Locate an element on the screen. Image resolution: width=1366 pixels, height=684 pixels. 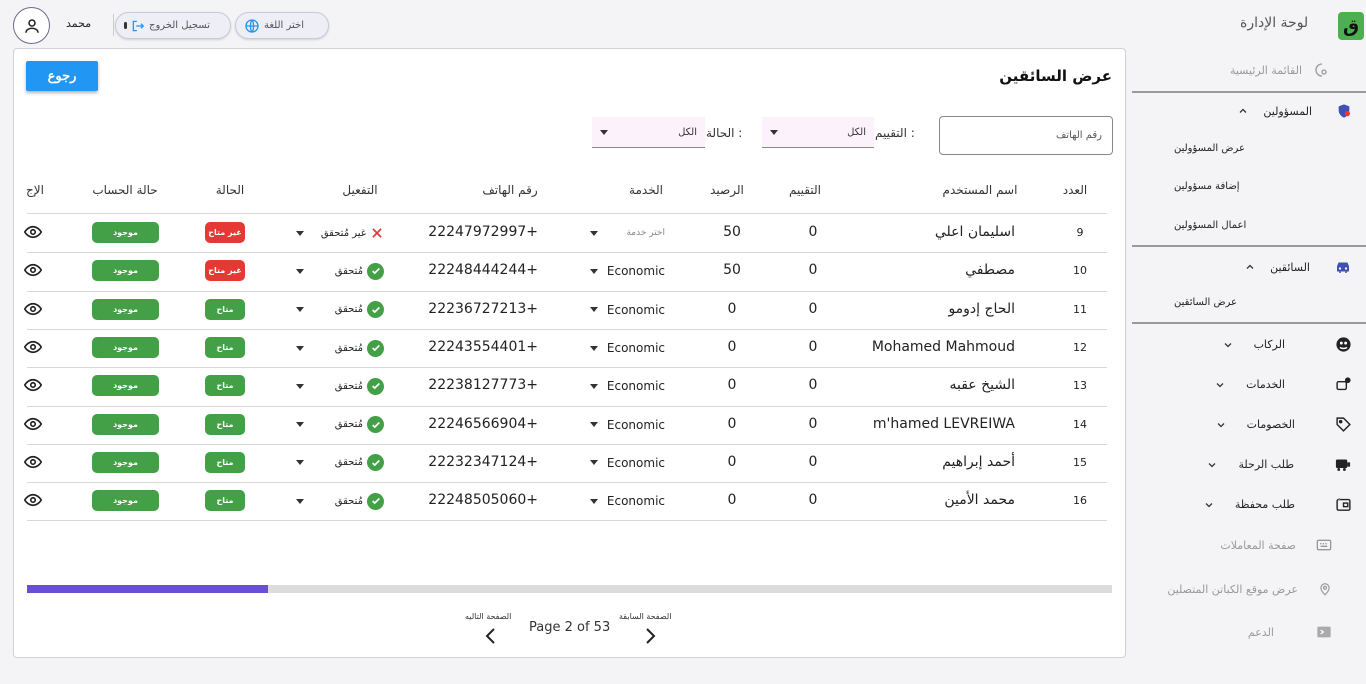
cell-count: 15 is located at coordinates (1080, 462).